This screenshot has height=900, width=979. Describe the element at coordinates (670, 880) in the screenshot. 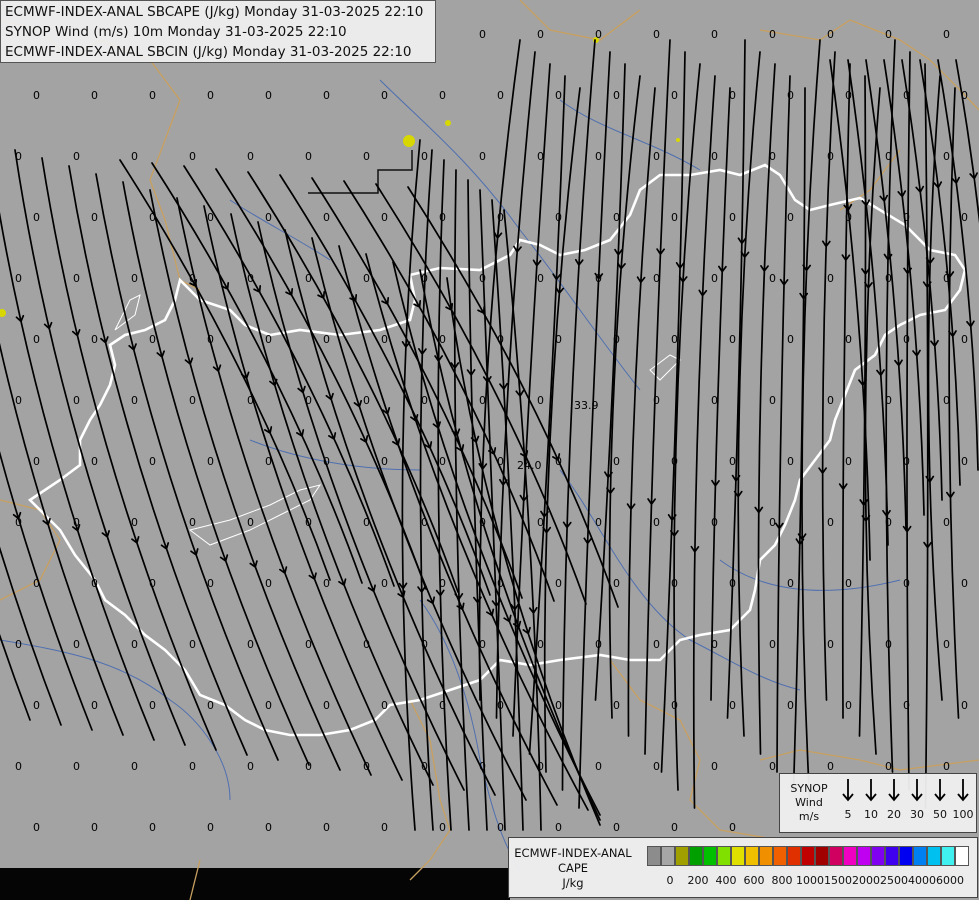

I see `cape-tick-label: 0` at that location.